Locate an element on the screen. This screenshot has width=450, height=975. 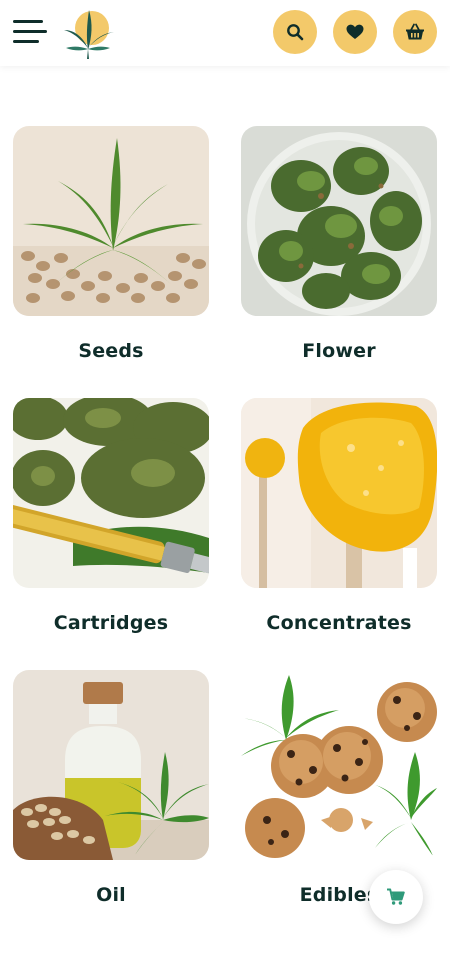
category-card-cartridges: Cartridges is located at coordinates (111, 534).